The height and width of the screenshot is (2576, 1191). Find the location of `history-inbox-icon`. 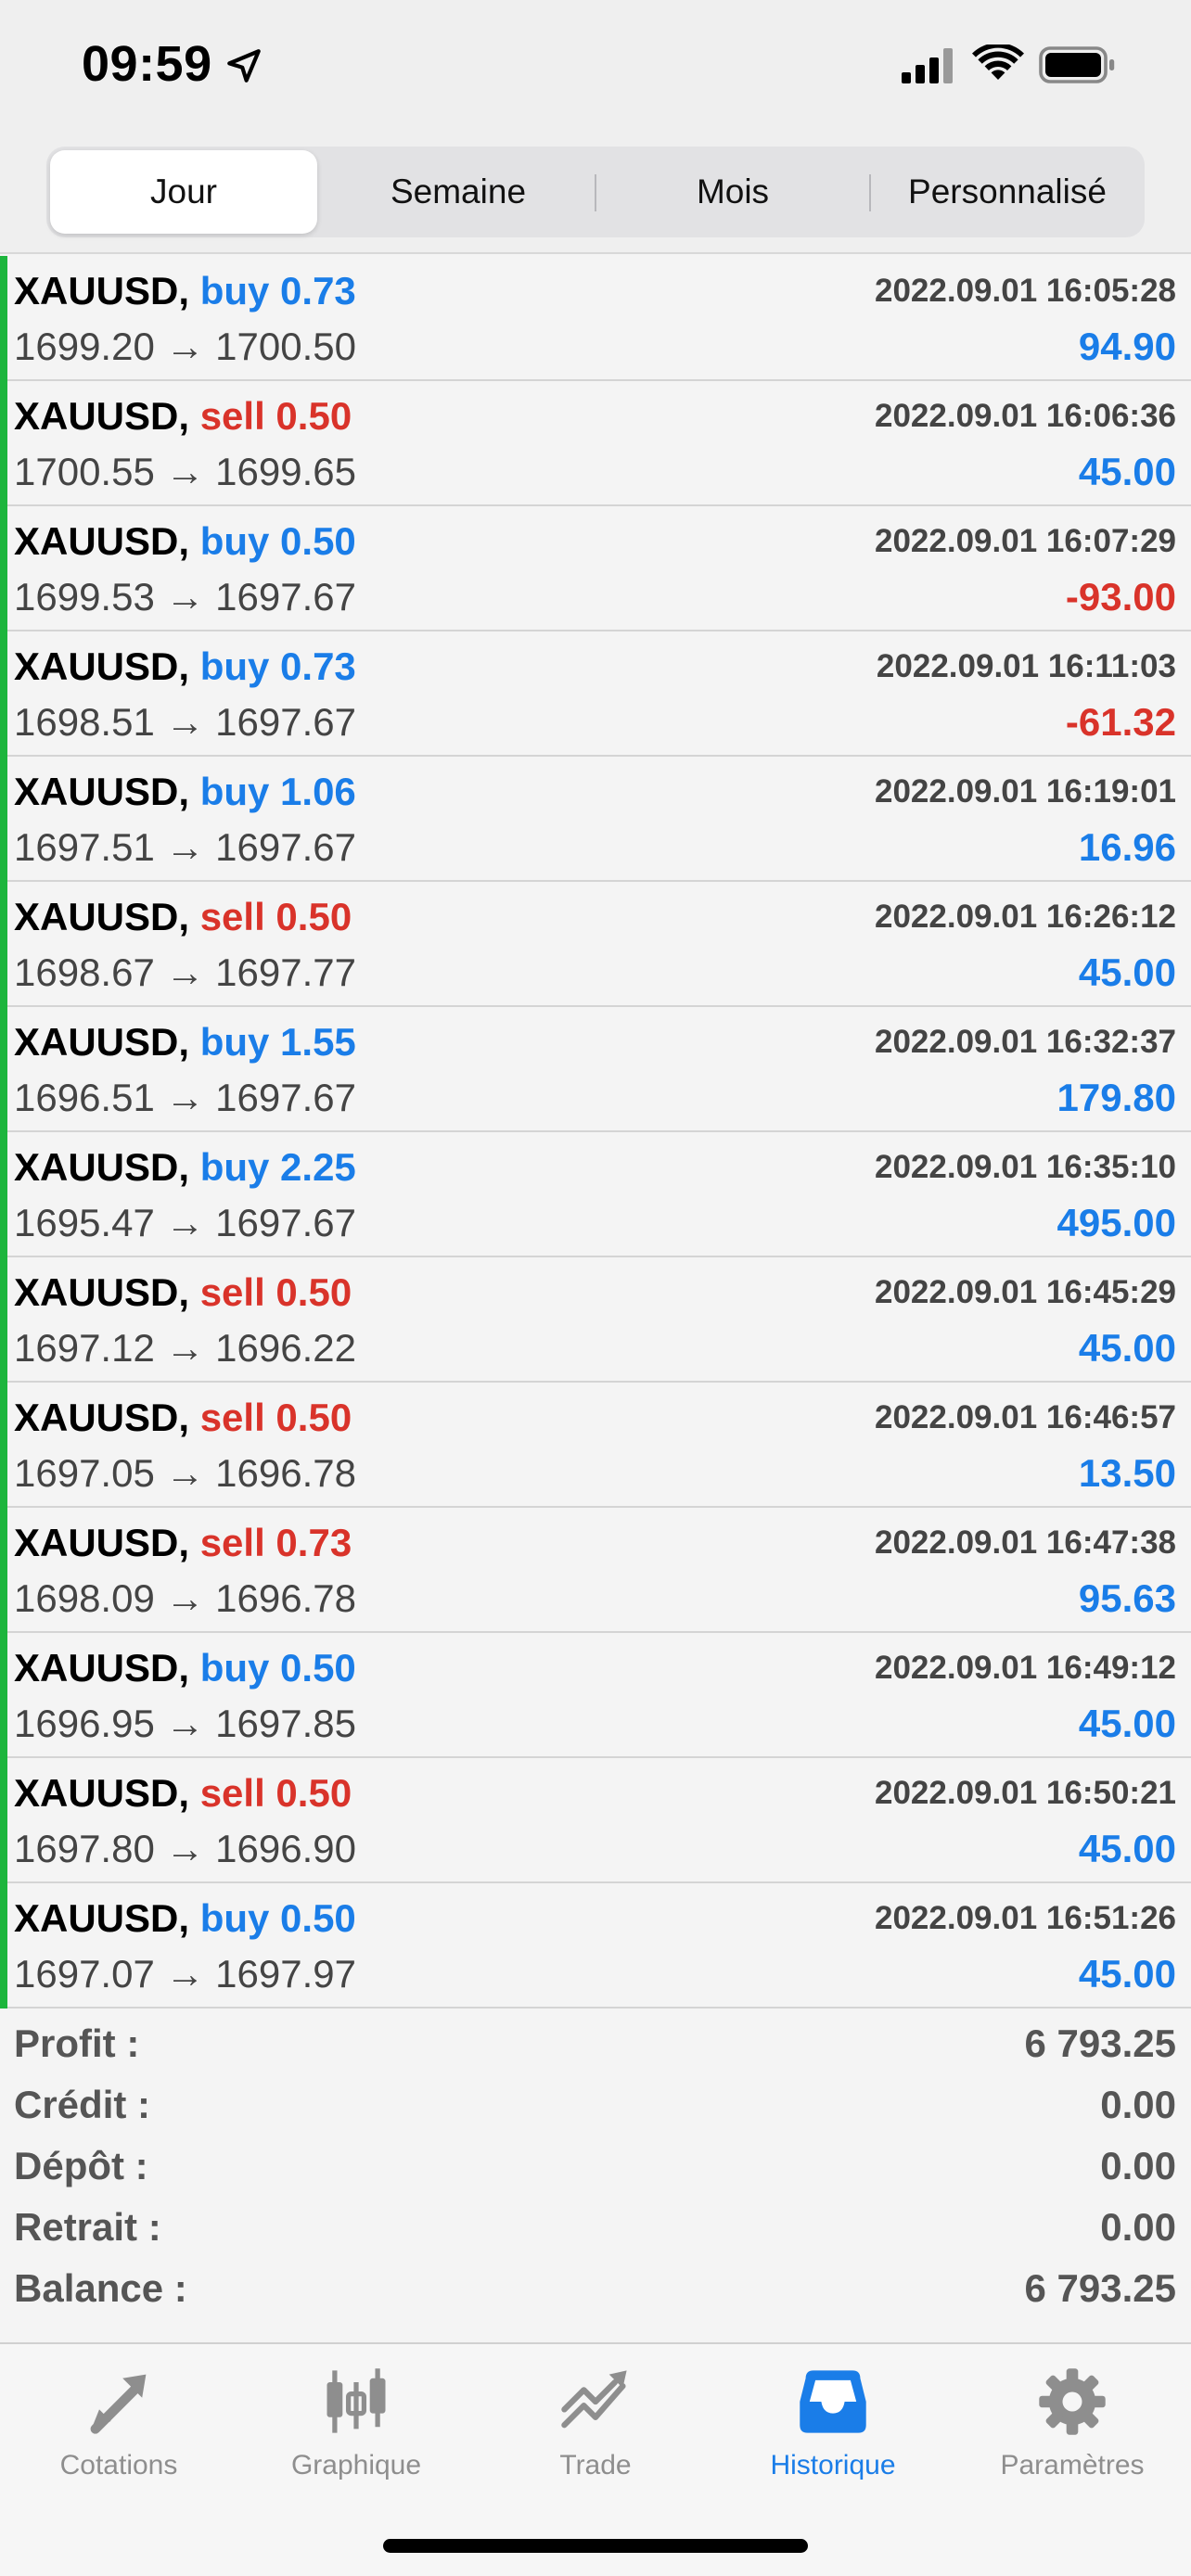

history-inbox-icon is located at coordinates (833, 2401).